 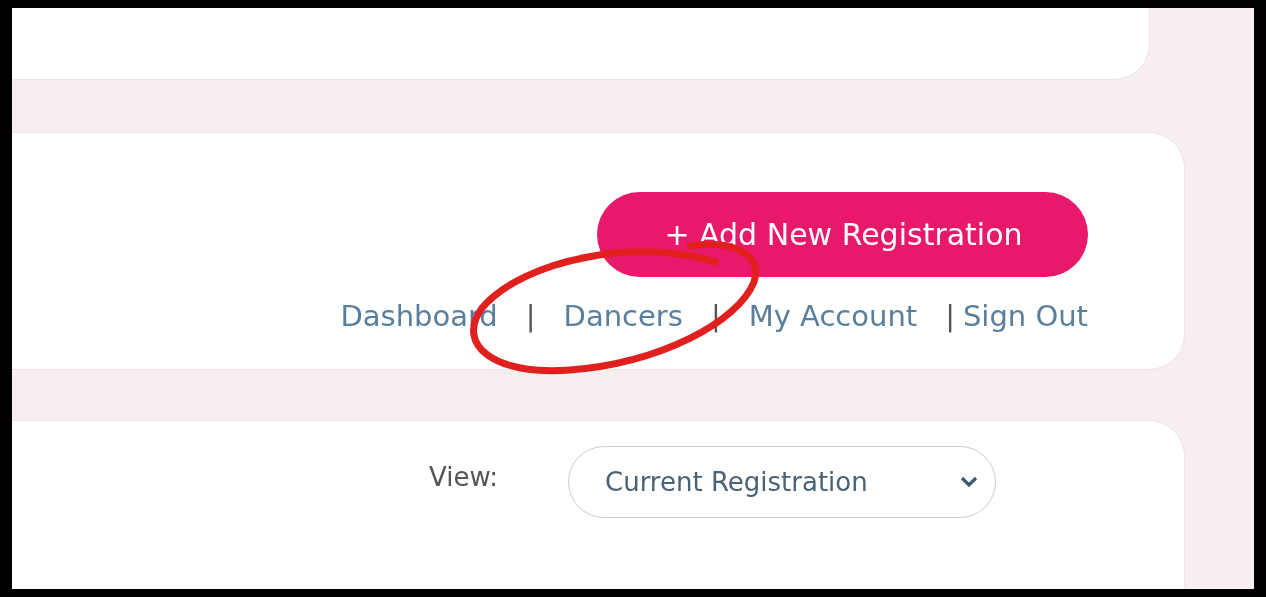 I want to click on nav-link: Dancers, so click(x=623, y=316).